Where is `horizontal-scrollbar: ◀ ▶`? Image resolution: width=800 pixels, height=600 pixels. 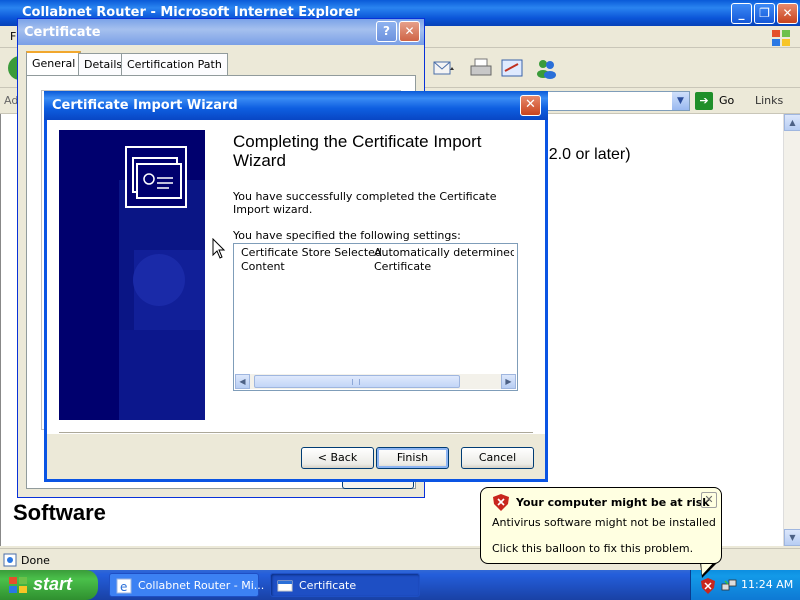 horizontal-scrollbar: ◀ ▶ is located at coordinates (375, 381).